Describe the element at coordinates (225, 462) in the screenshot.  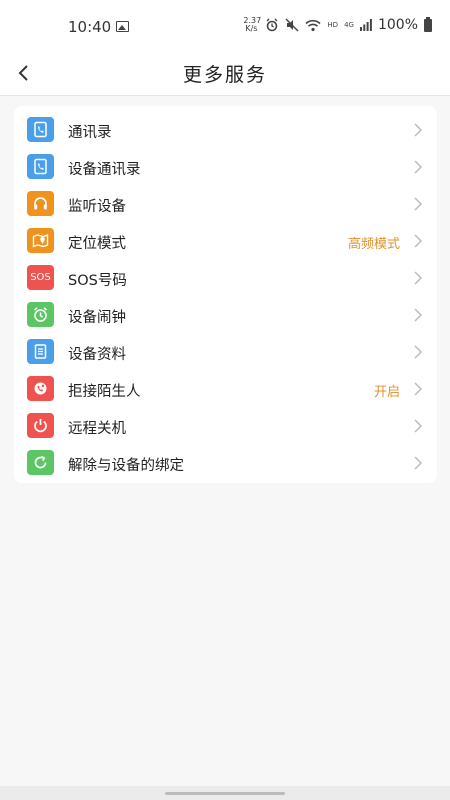
I see `menu-item-unbind-device: 解除与设备的绑定` at that location.